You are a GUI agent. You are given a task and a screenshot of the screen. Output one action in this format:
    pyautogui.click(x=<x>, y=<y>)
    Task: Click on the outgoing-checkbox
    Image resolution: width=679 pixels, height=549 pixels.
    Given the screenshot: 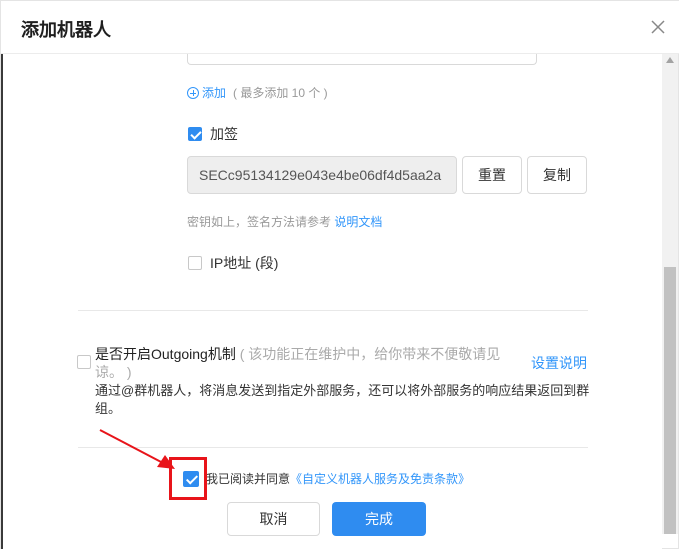 What is the action you would take?
    pyautogui.click(x=84, y=362)
    